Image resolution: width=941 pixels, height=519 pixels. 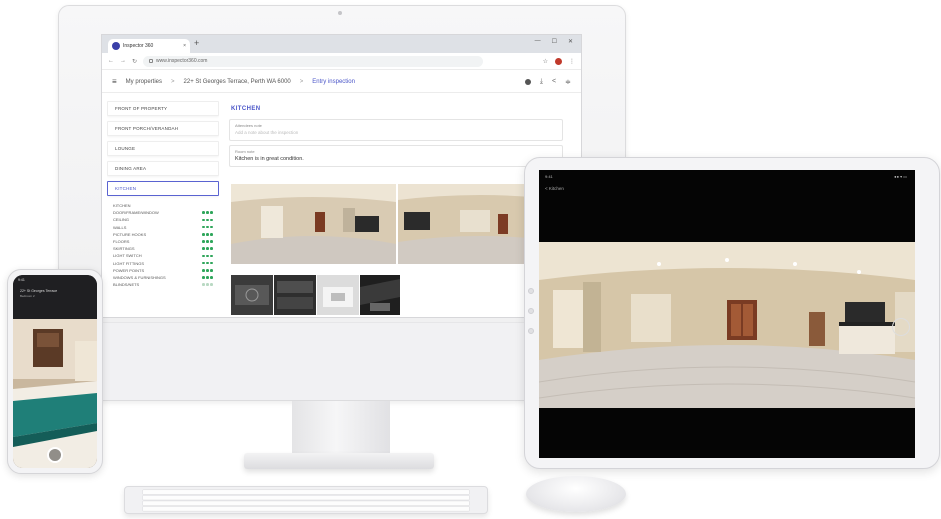 What do you see at coordinates (129, 270) in the screenshot?
I see `item-label: POWER POINTS` at bounding box center [129, 270].